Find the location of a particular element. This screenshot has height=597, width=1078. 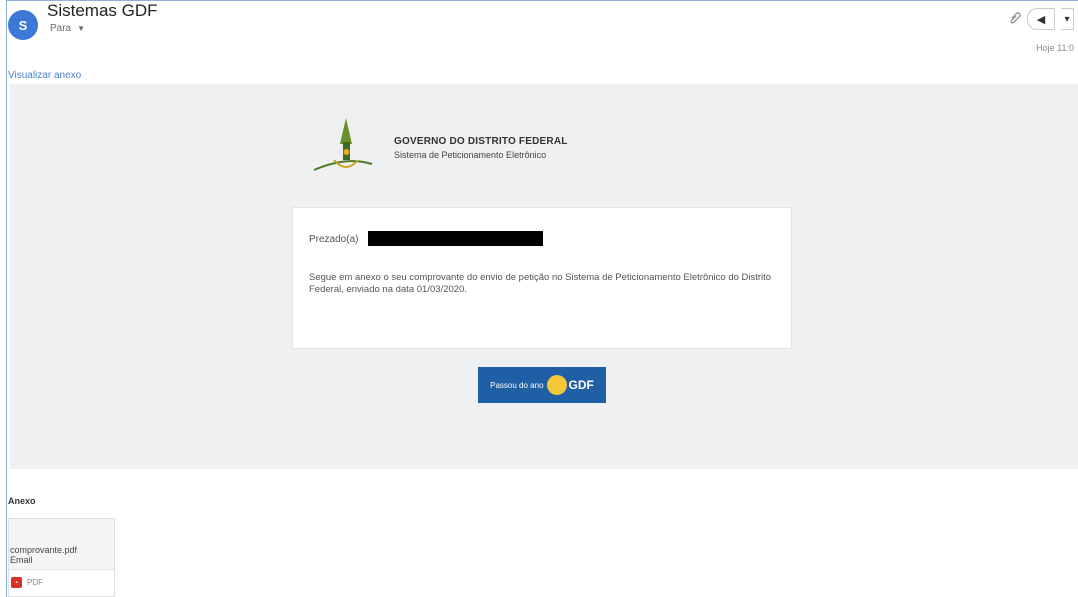

recipient-label: Para is located at coordinates (61, 28).